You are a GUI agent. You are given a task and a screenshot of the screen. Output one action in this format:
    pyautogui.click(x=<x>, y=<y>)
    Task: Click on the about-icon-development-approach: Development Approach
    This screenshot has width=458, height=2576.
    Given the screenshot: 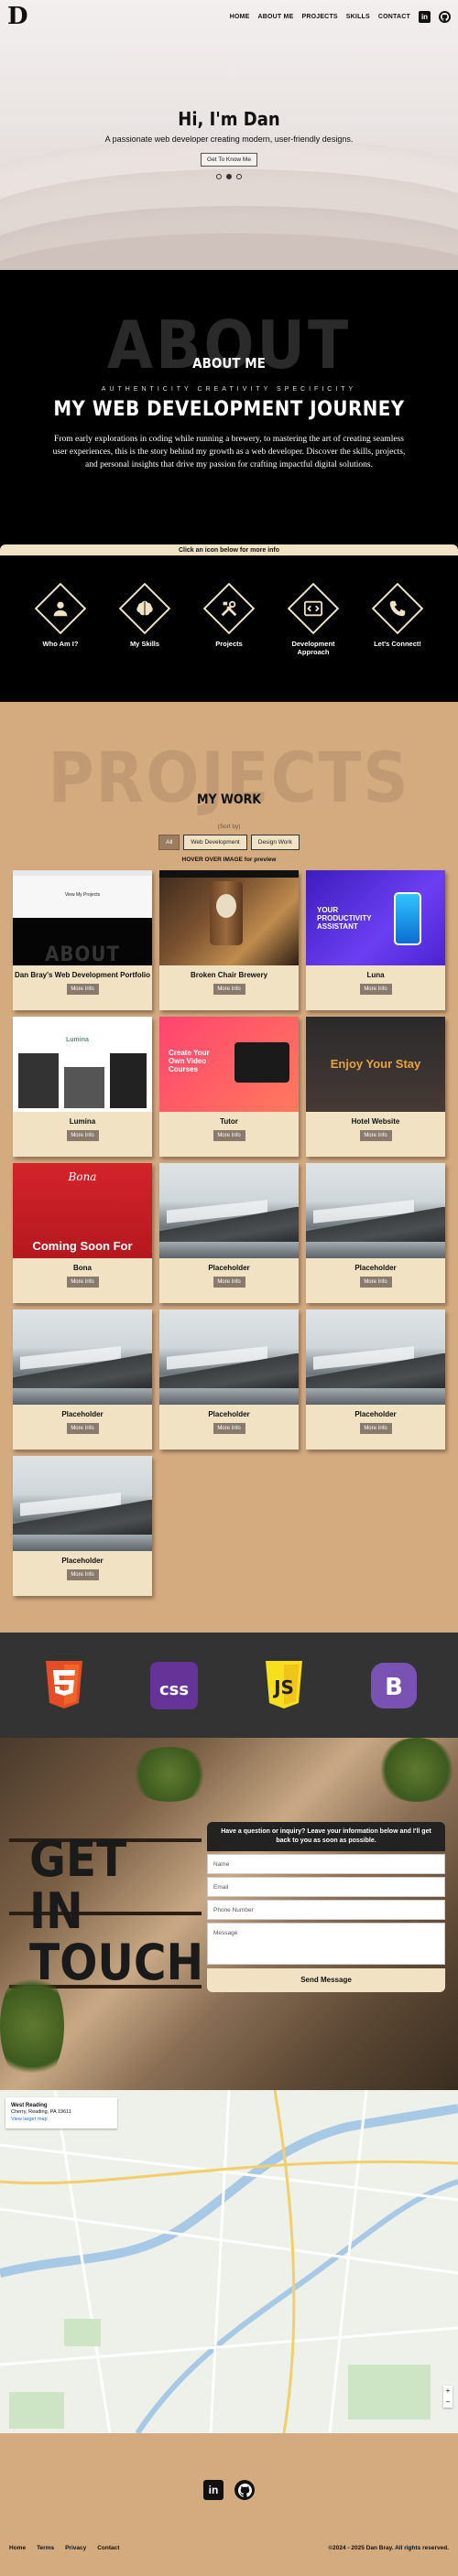 What is the action you would take?
    pyautogui.click(x=313, y=642)
    